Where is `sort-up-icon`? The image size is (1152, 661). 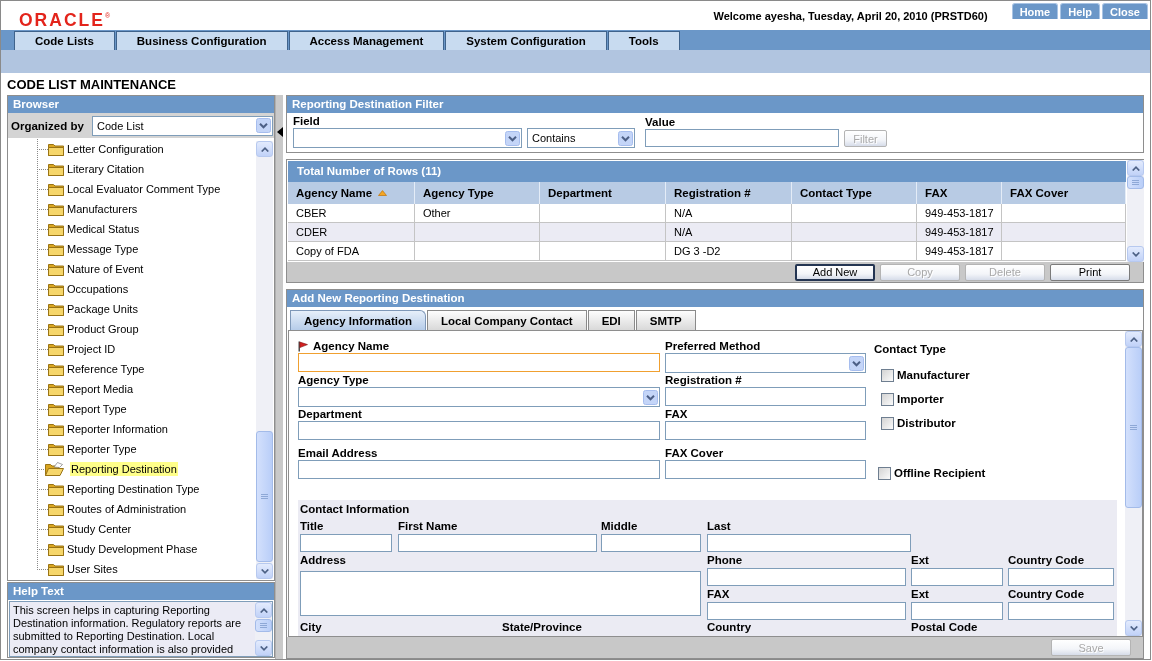 sort-up-icon is located at coordinates (383, 193).